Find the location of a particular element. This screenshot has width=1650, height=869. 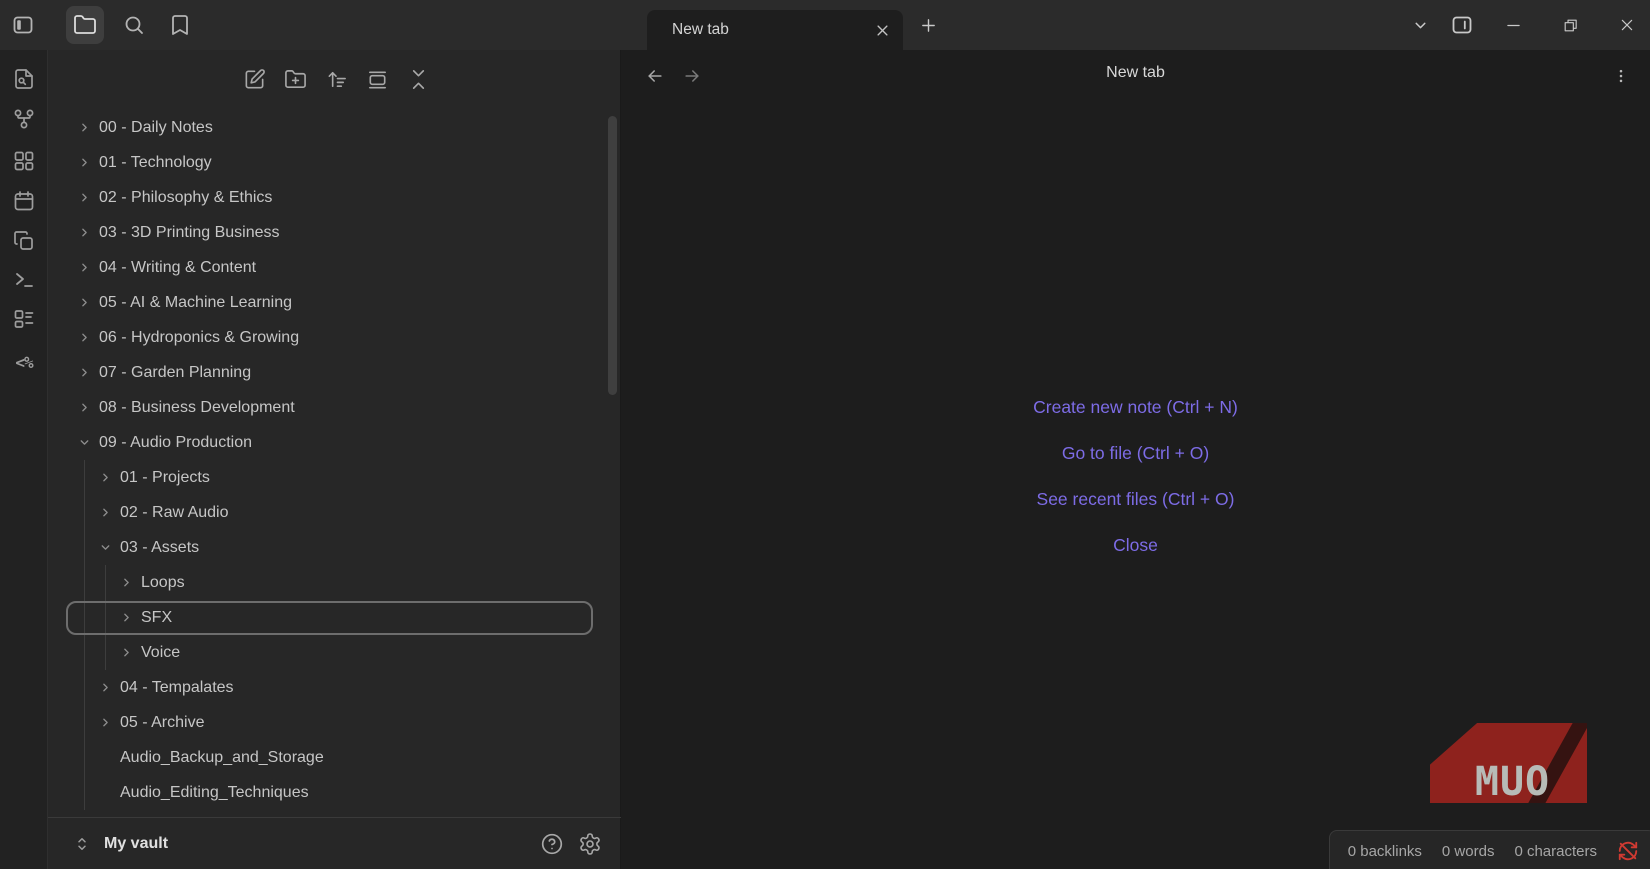

folder-icon is located at coordinates (85, 25).